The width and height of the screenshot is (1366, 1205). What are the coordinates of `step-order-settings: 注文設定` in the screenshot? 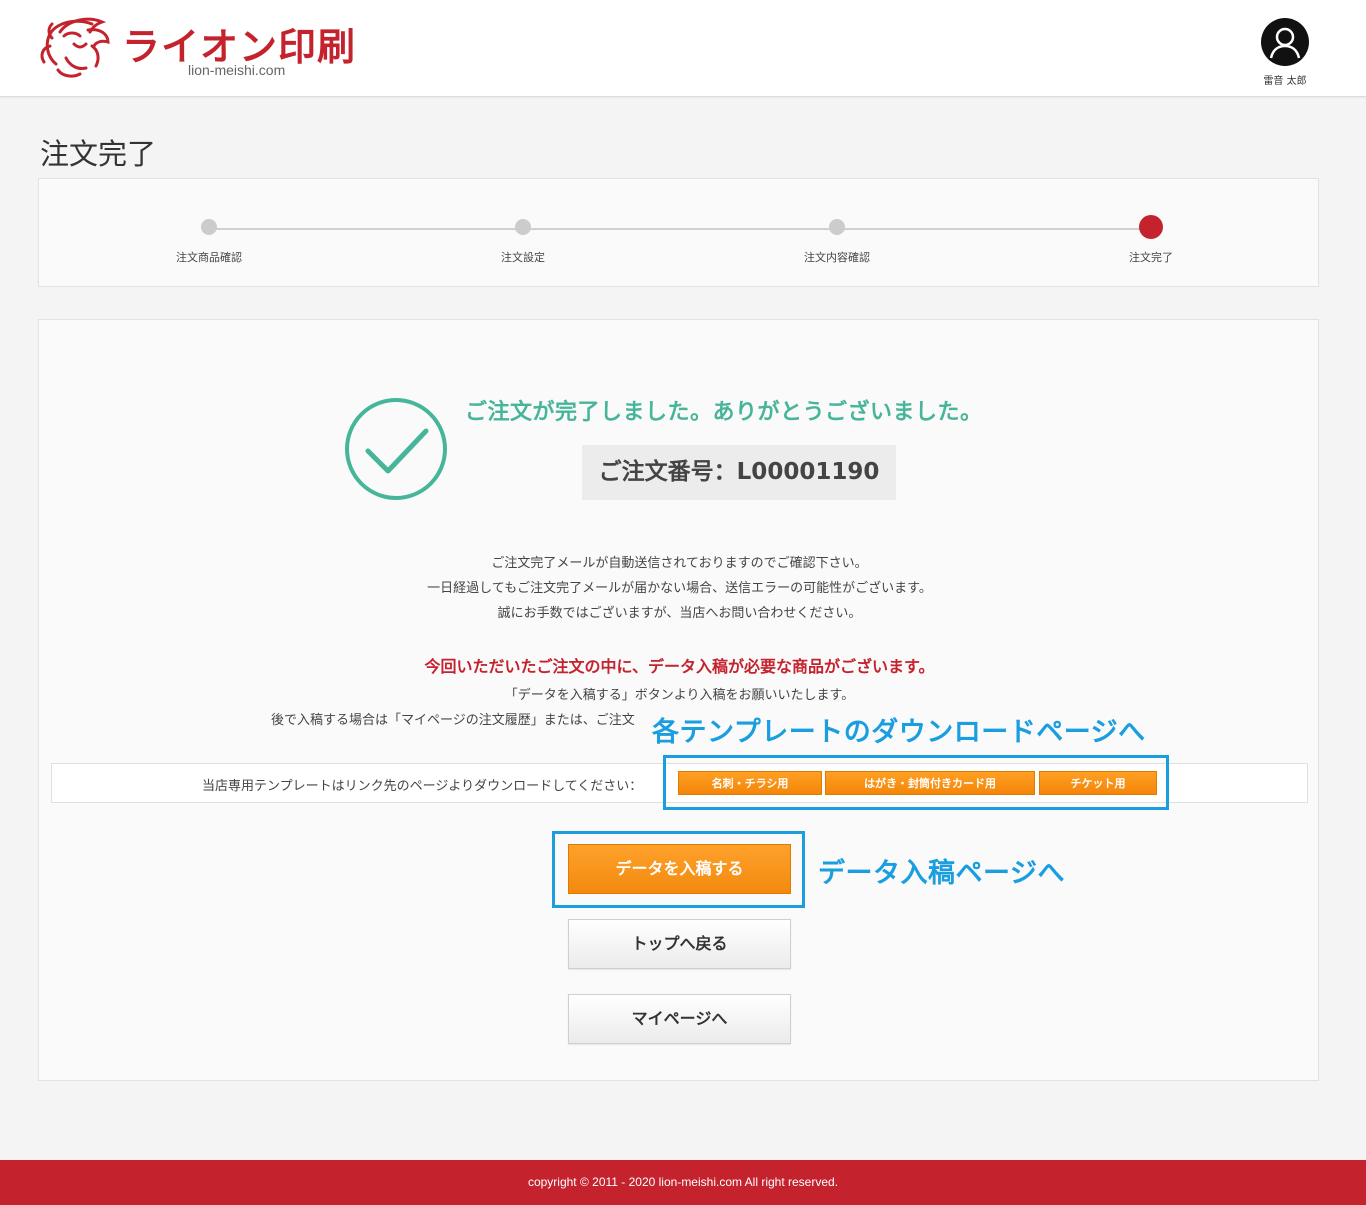 It's located at (523, 242).